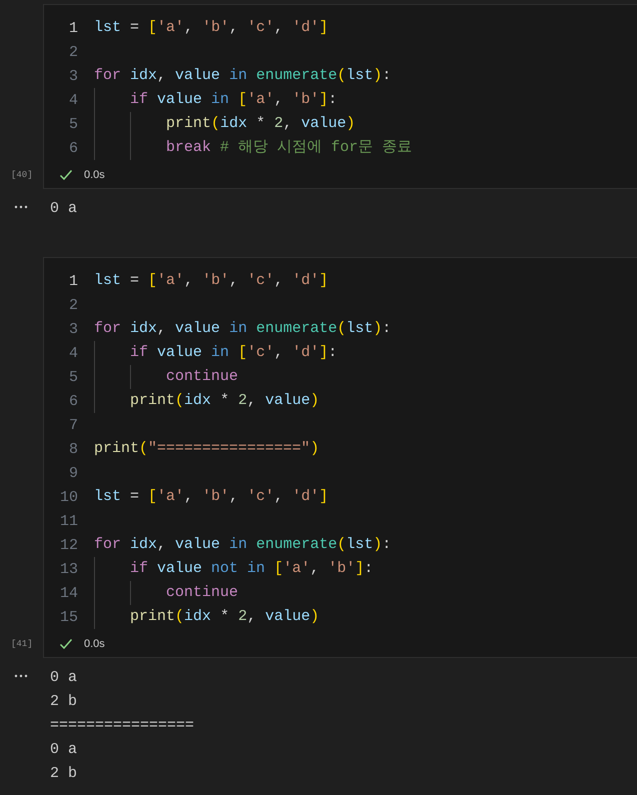 This screenshot has width=637, height=795. Describe the element at coordinates (22, 644) in the screenshot. I see `execution-count: [41]` at that location.